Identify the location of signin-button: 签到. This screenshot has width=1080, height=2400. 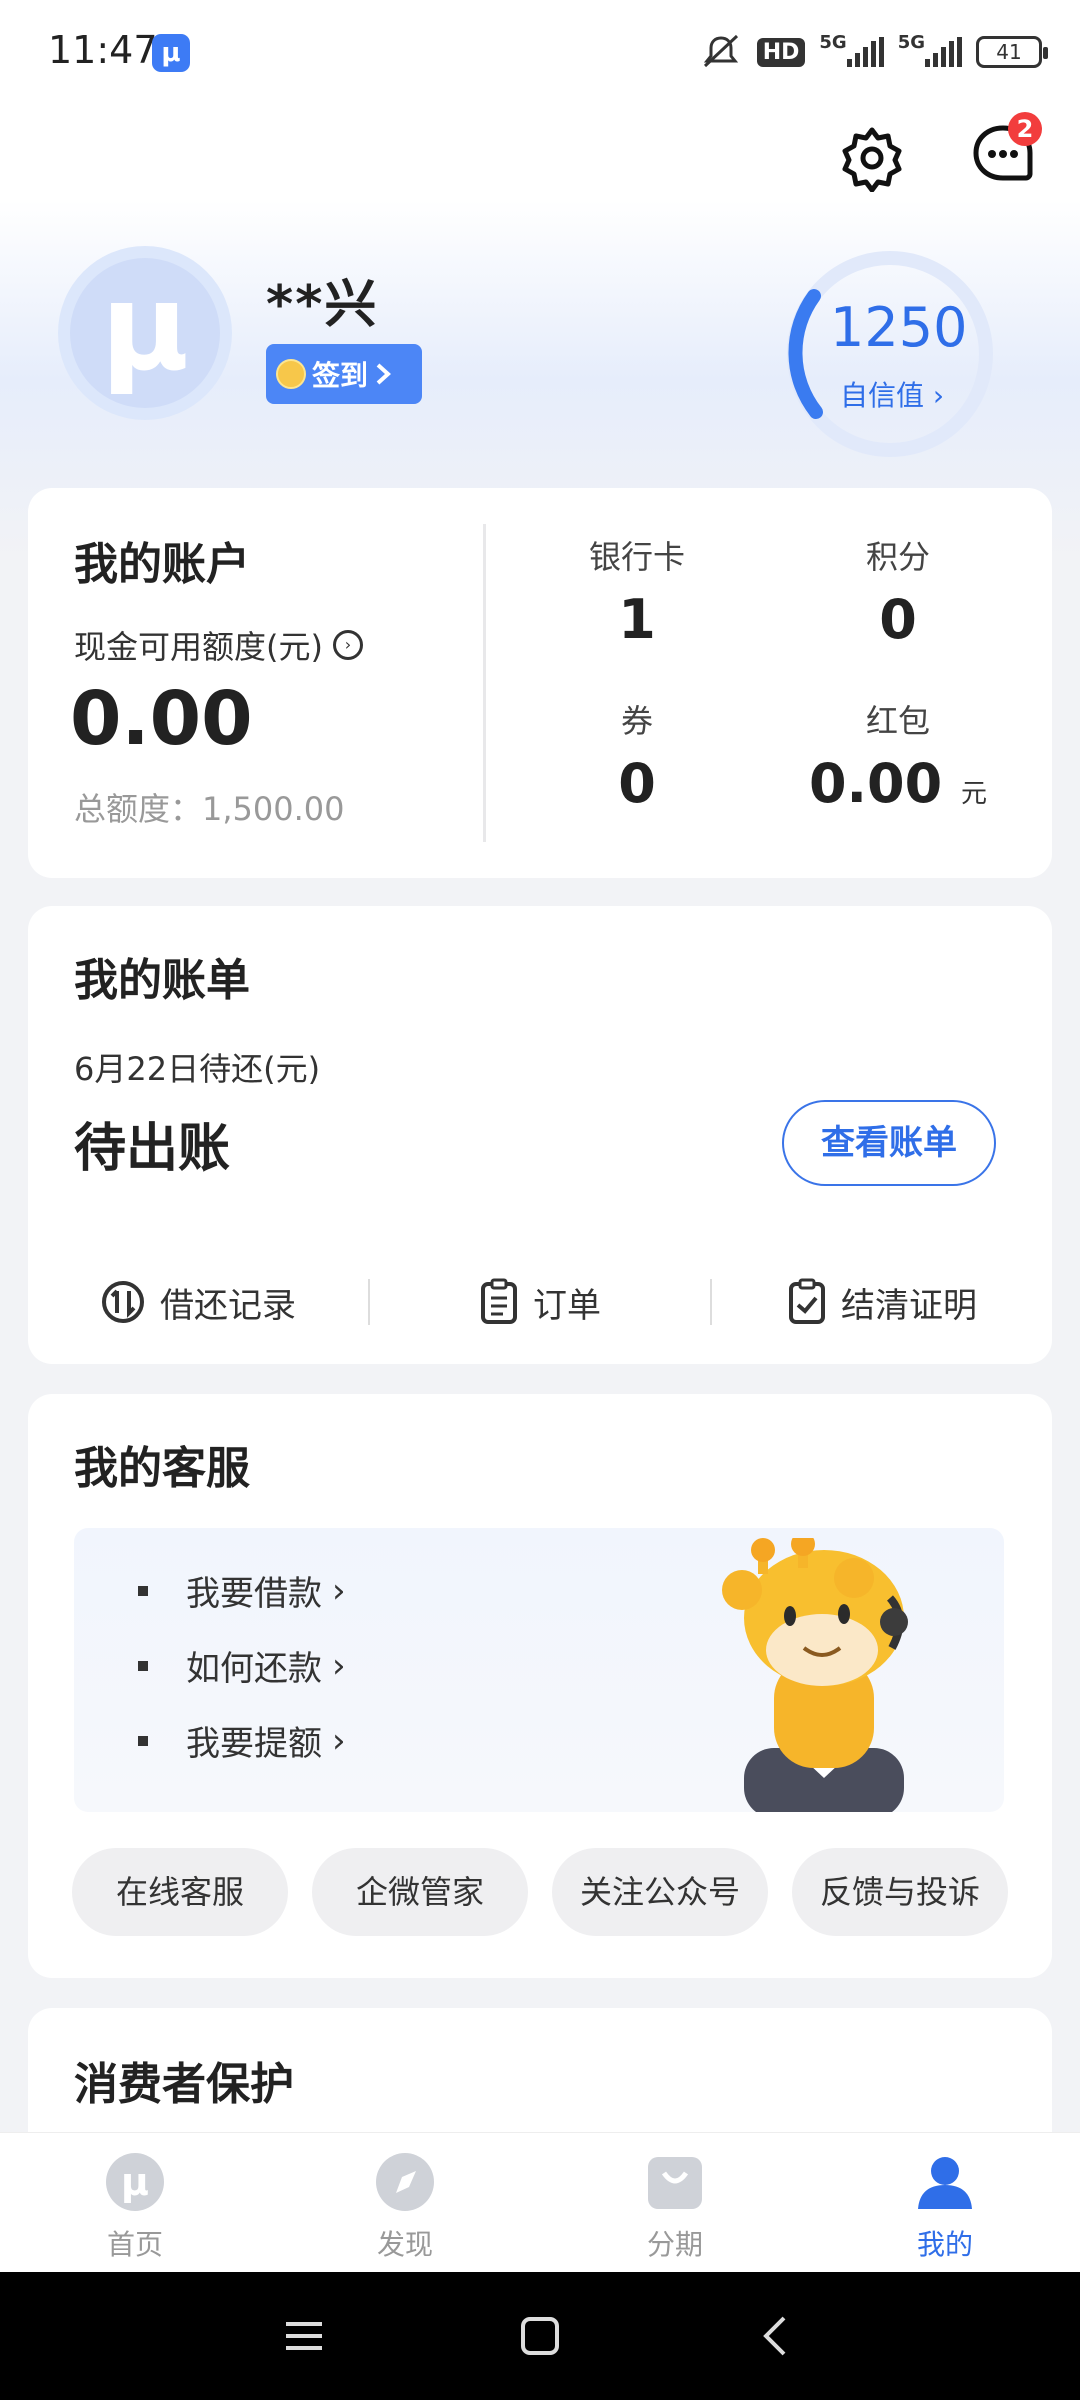
(344, 374).